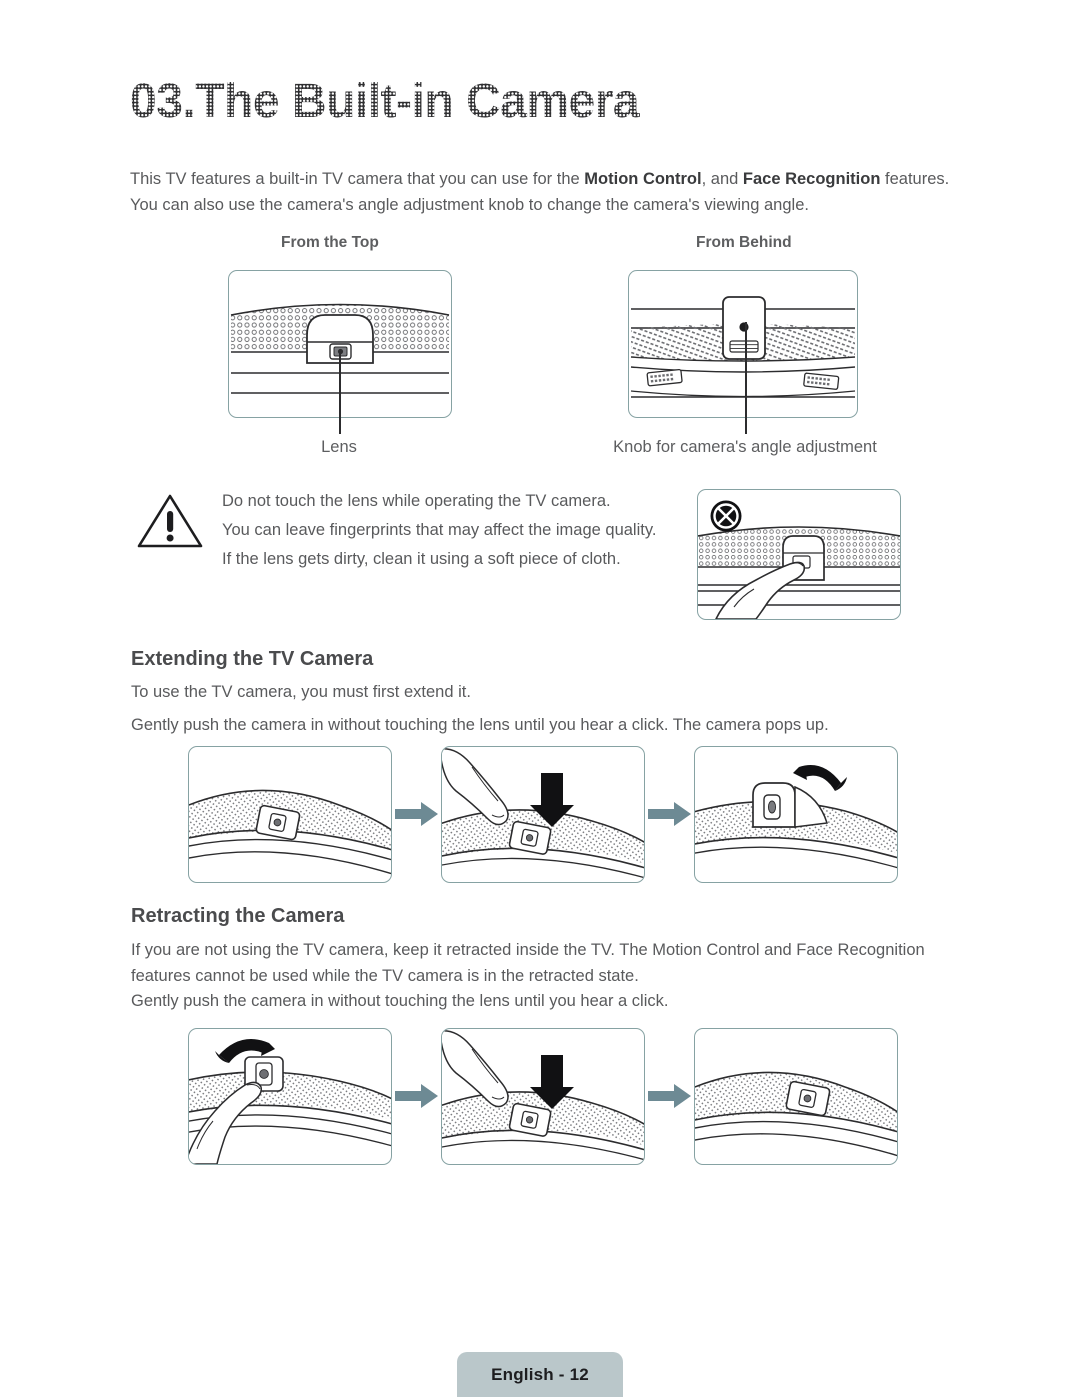 This screenshot has width=1080, height=1397. I want to click on figure-do-not-touch-lens, so click(799, 554).